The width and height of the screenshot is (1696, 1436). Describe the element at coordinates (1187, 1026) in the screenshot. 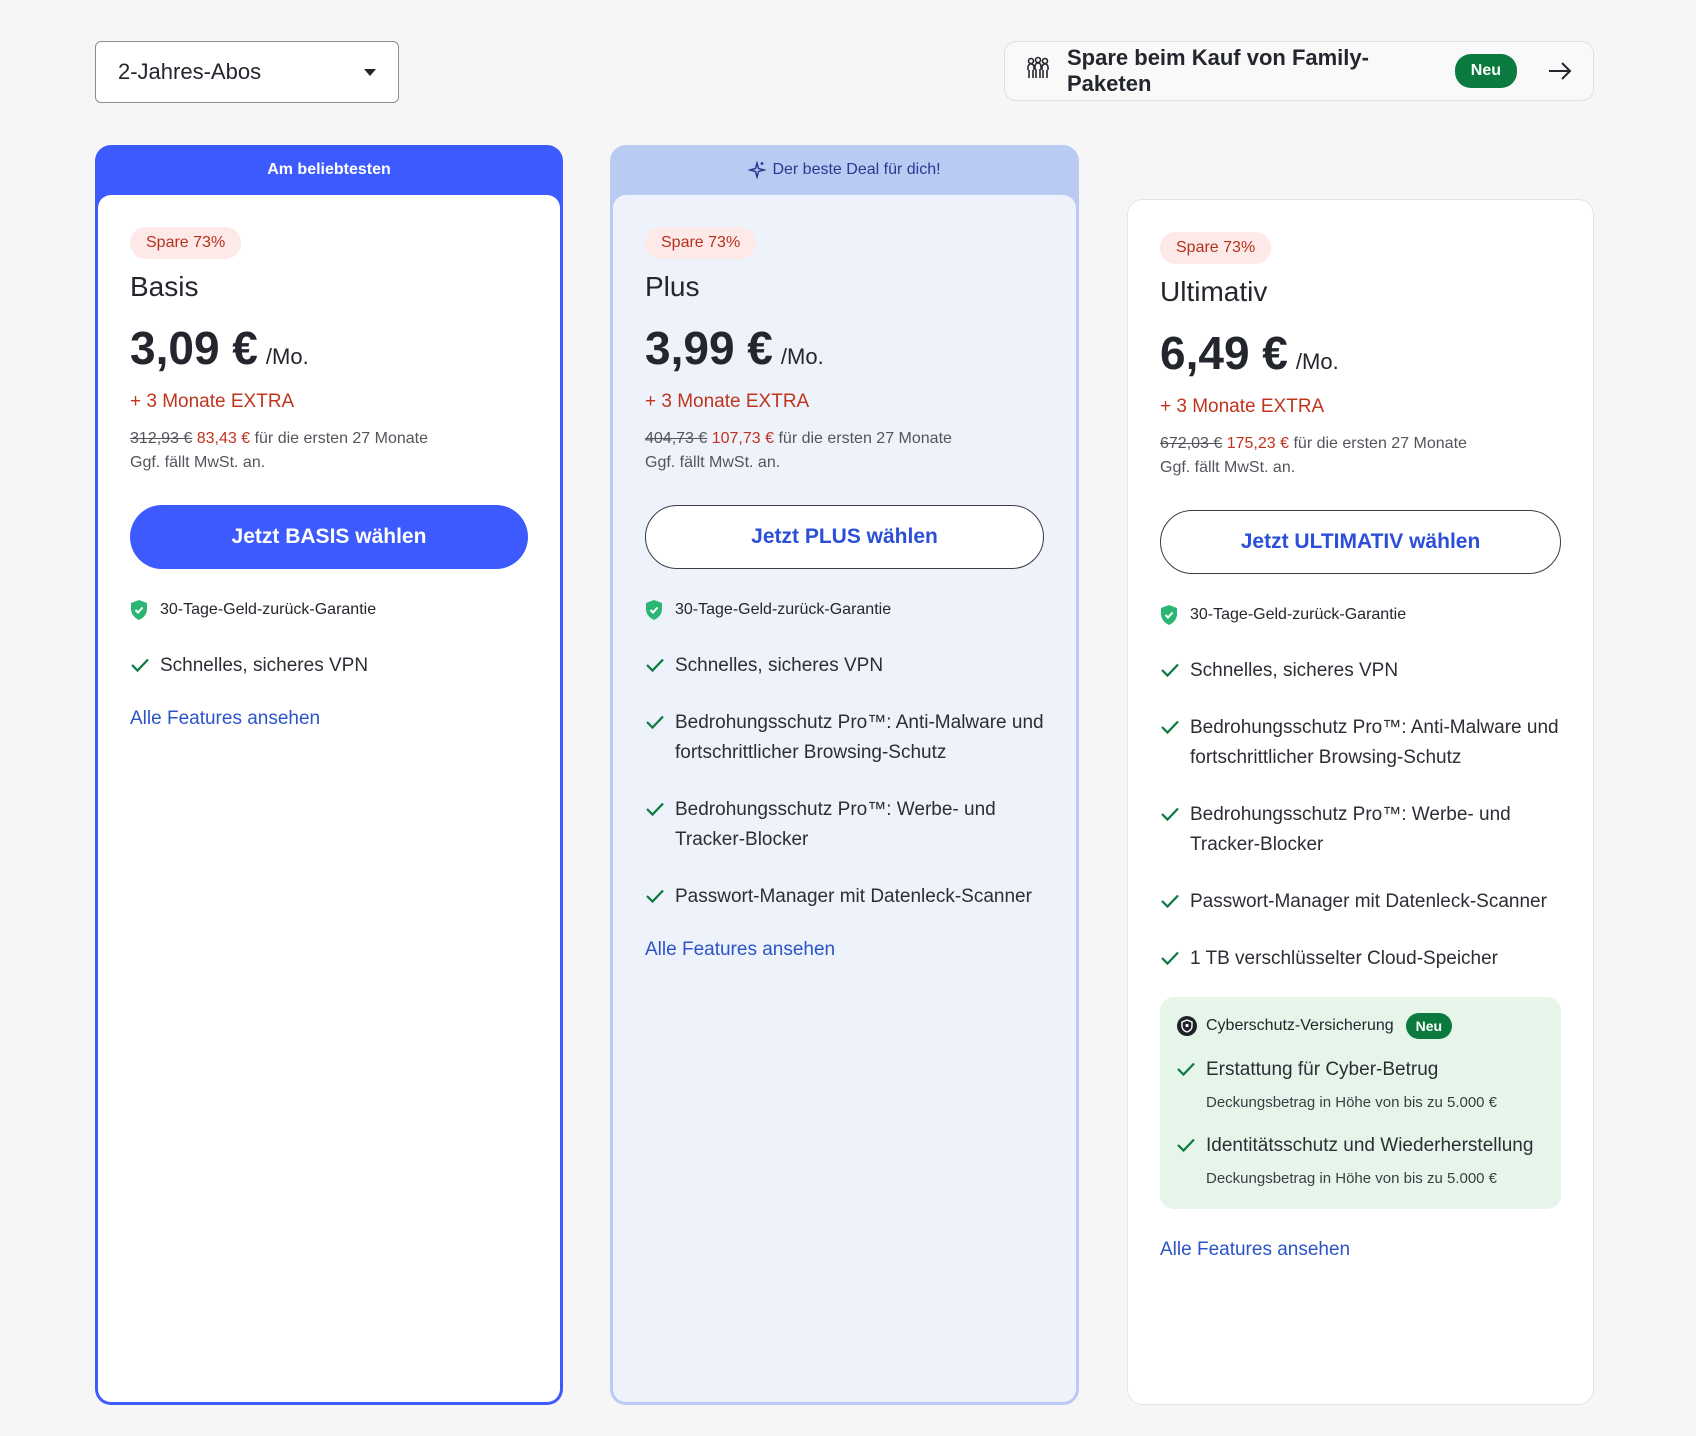

I see `insurance-shield-icon` at that location.